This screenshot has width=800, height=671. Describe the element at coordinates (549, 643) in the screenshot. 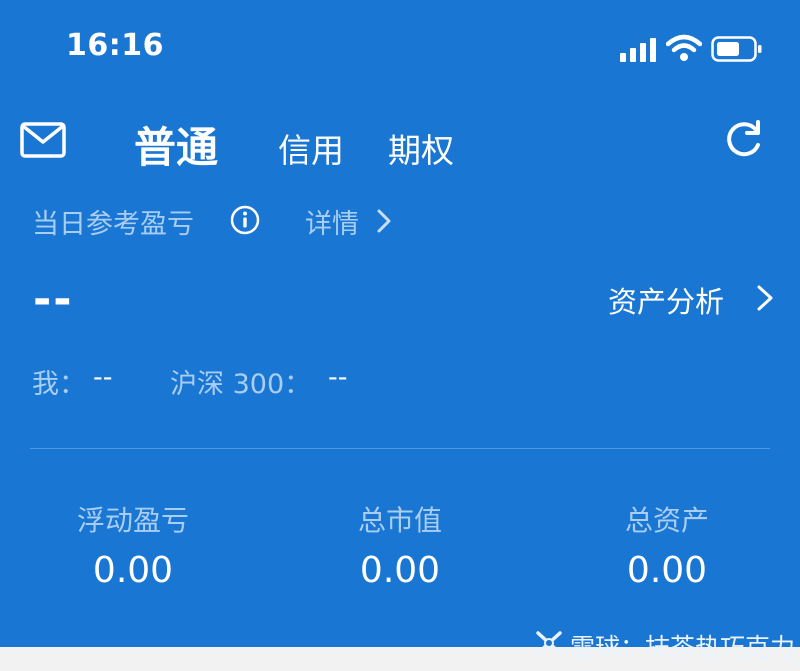

I see `xueqiu-logo-icon` at that location.